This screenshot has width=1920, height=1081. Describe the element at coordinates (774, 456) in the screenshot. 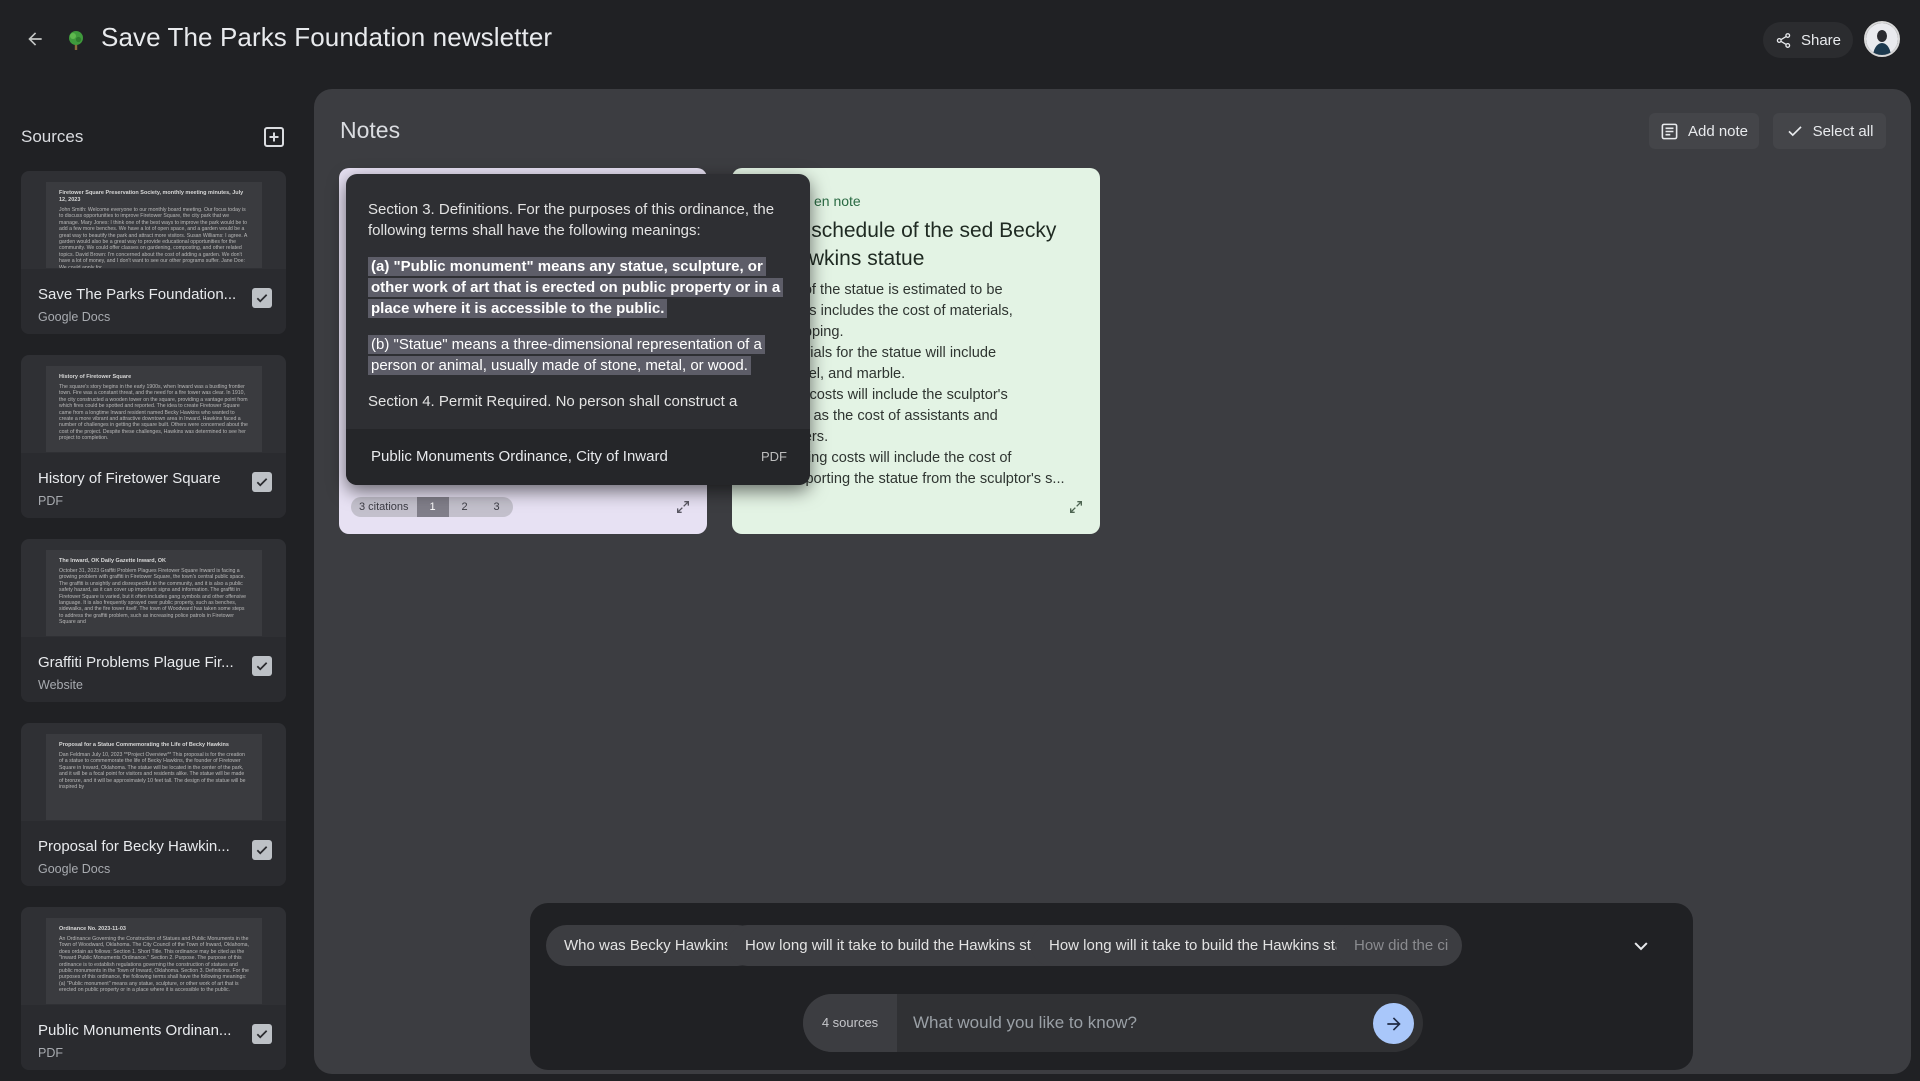

I see `citation-source-type: PDF` at that location.